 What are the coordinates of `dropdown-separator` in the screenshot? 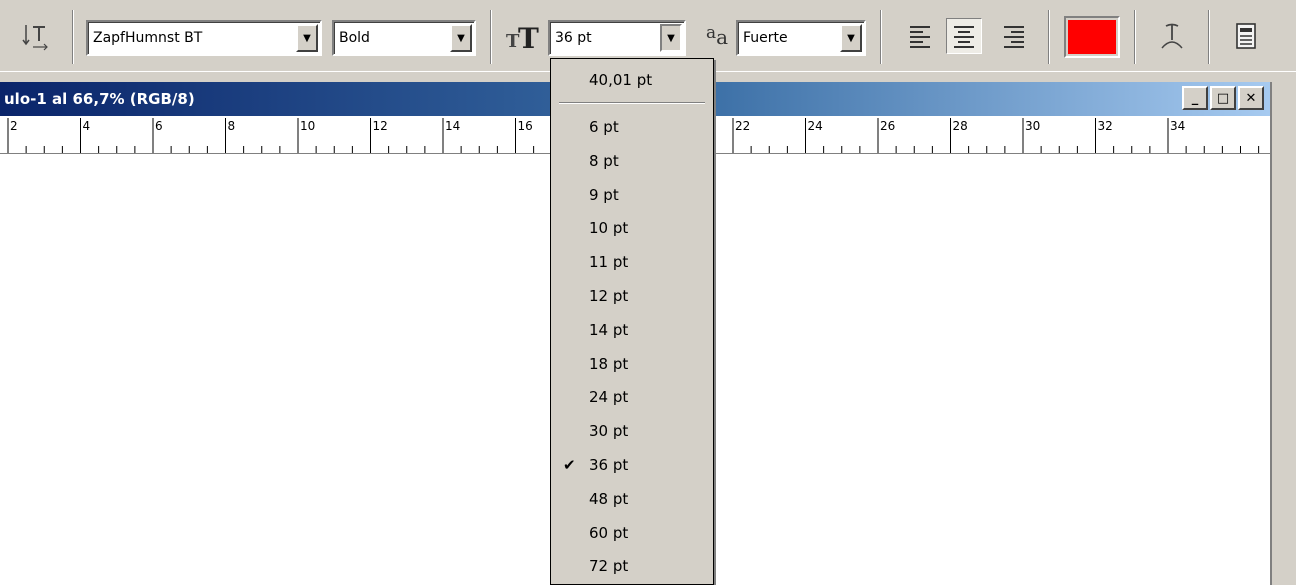 It's located at (632, 103).